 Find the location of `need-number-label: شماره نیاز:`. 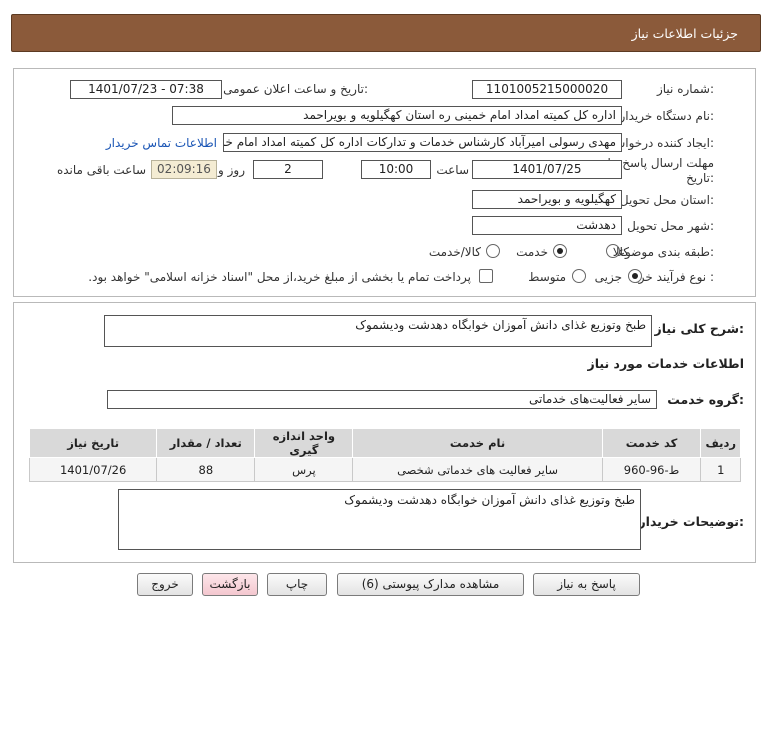

need-number-label: شماره نیاز: is located at coordinates (685, 89).